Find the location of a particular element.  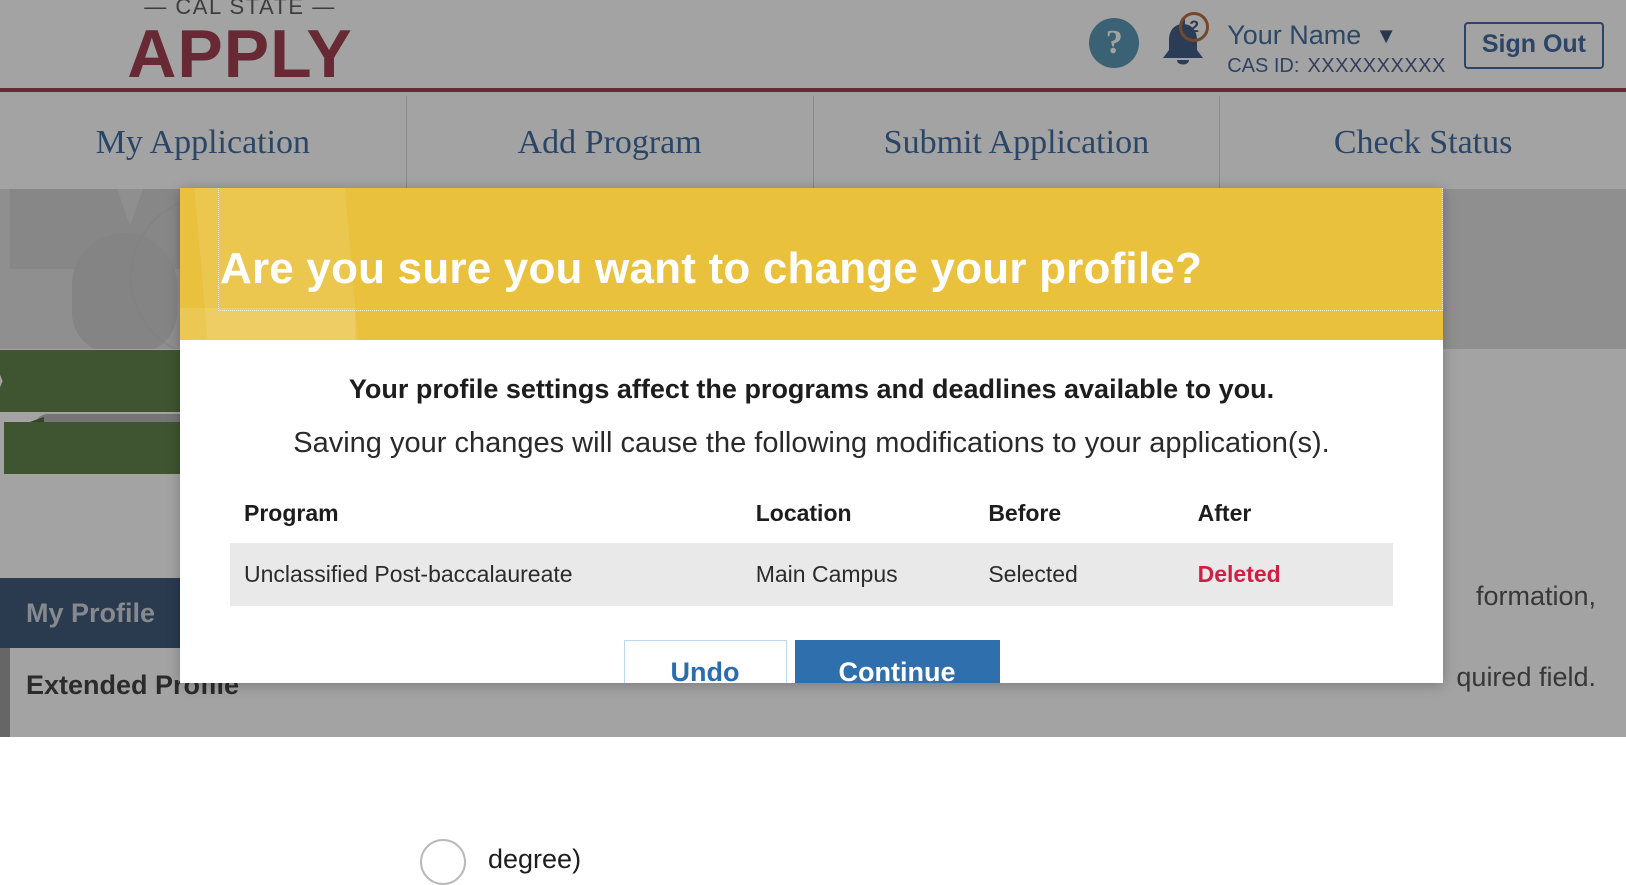

degree-radio-button is located at coordinates (443, 862).